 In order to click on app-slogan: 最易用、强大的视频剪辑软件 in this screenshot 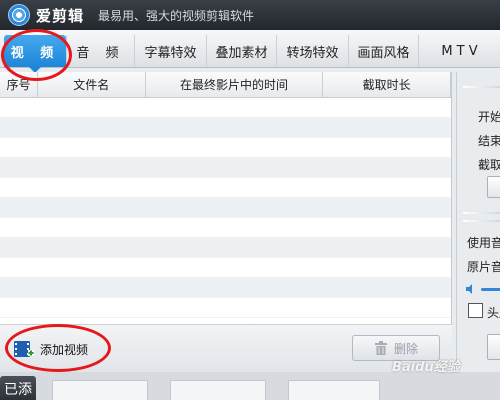, I will do `click(176, 15)`.